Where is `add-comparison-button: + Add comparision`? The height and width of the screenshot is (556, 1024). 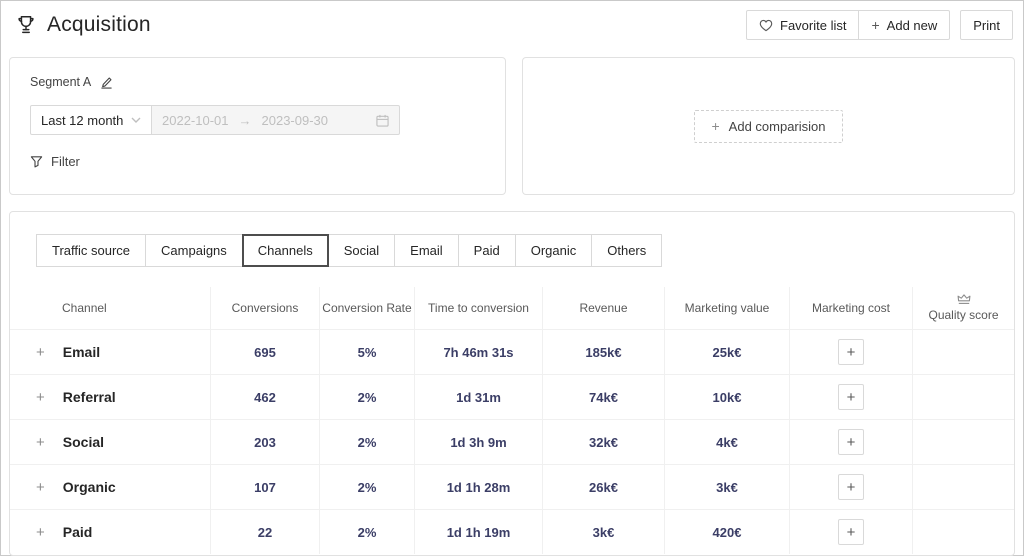 add-comparison-button: + Add comparision is located at coordinates (768, 126).